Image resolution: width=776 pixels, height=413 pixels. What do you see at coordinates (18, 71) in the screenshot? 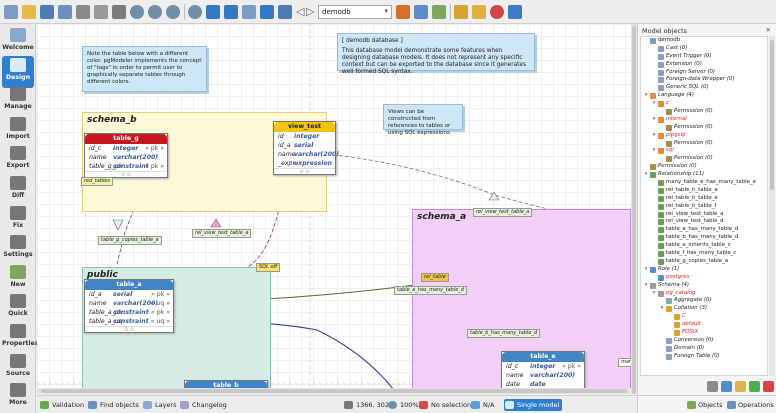
I see `sidebar-item-design: Design` at bounding box center [18, 71].